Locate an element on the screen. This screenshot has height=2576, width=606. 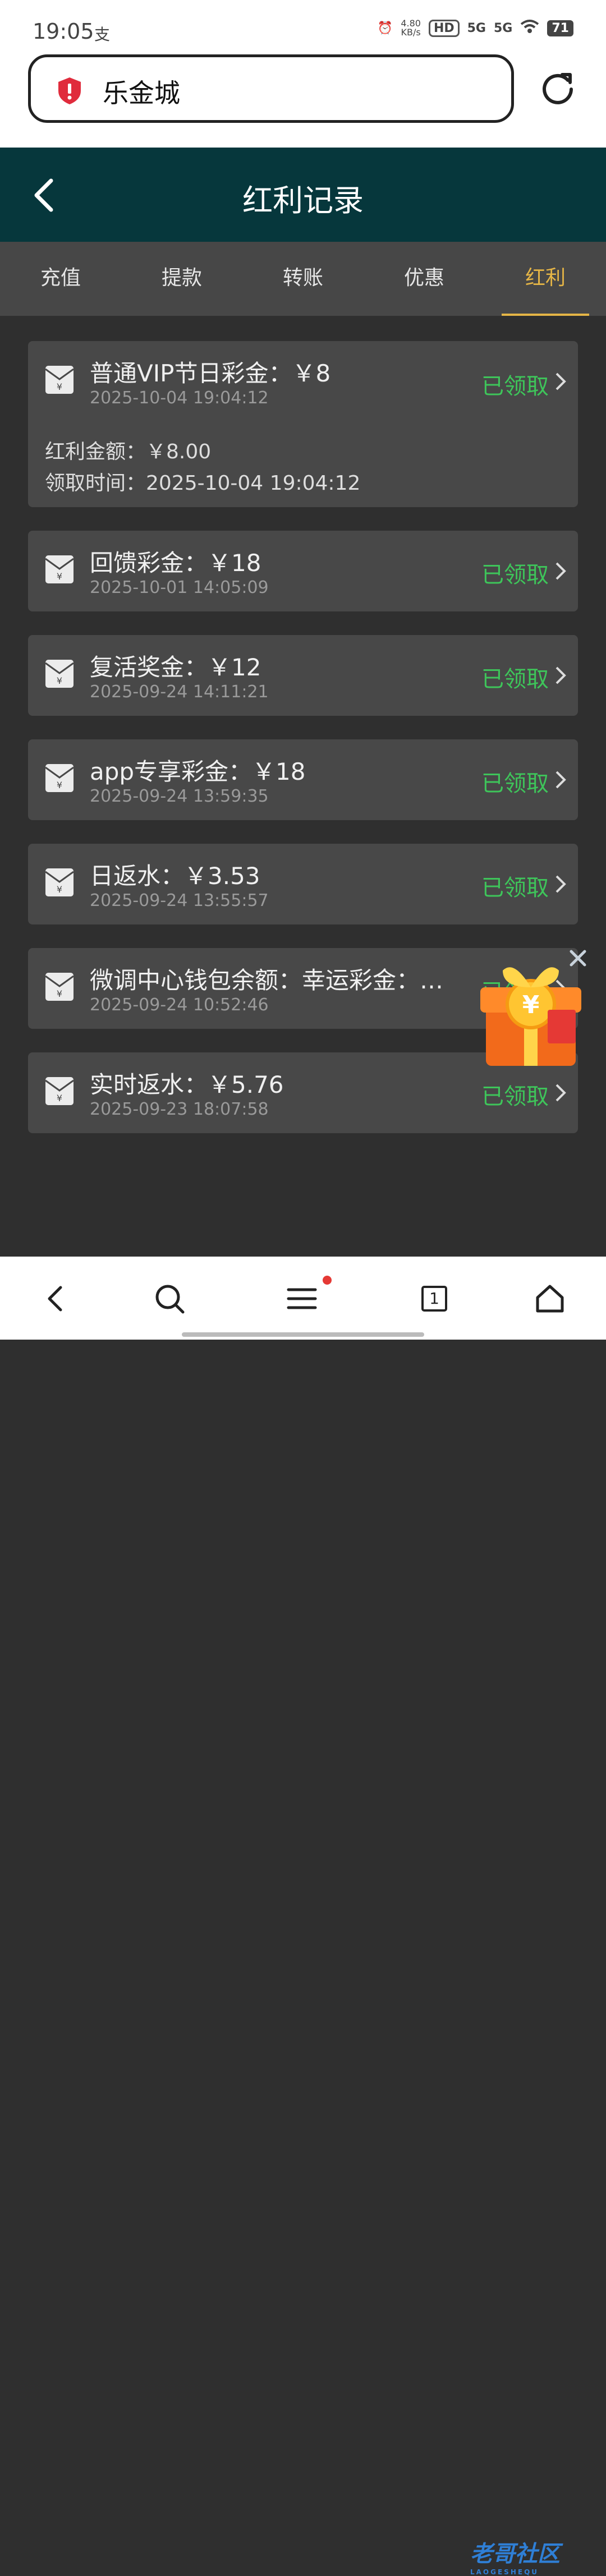
tab-bonus: 红利 is located at coordinates (545, 279).